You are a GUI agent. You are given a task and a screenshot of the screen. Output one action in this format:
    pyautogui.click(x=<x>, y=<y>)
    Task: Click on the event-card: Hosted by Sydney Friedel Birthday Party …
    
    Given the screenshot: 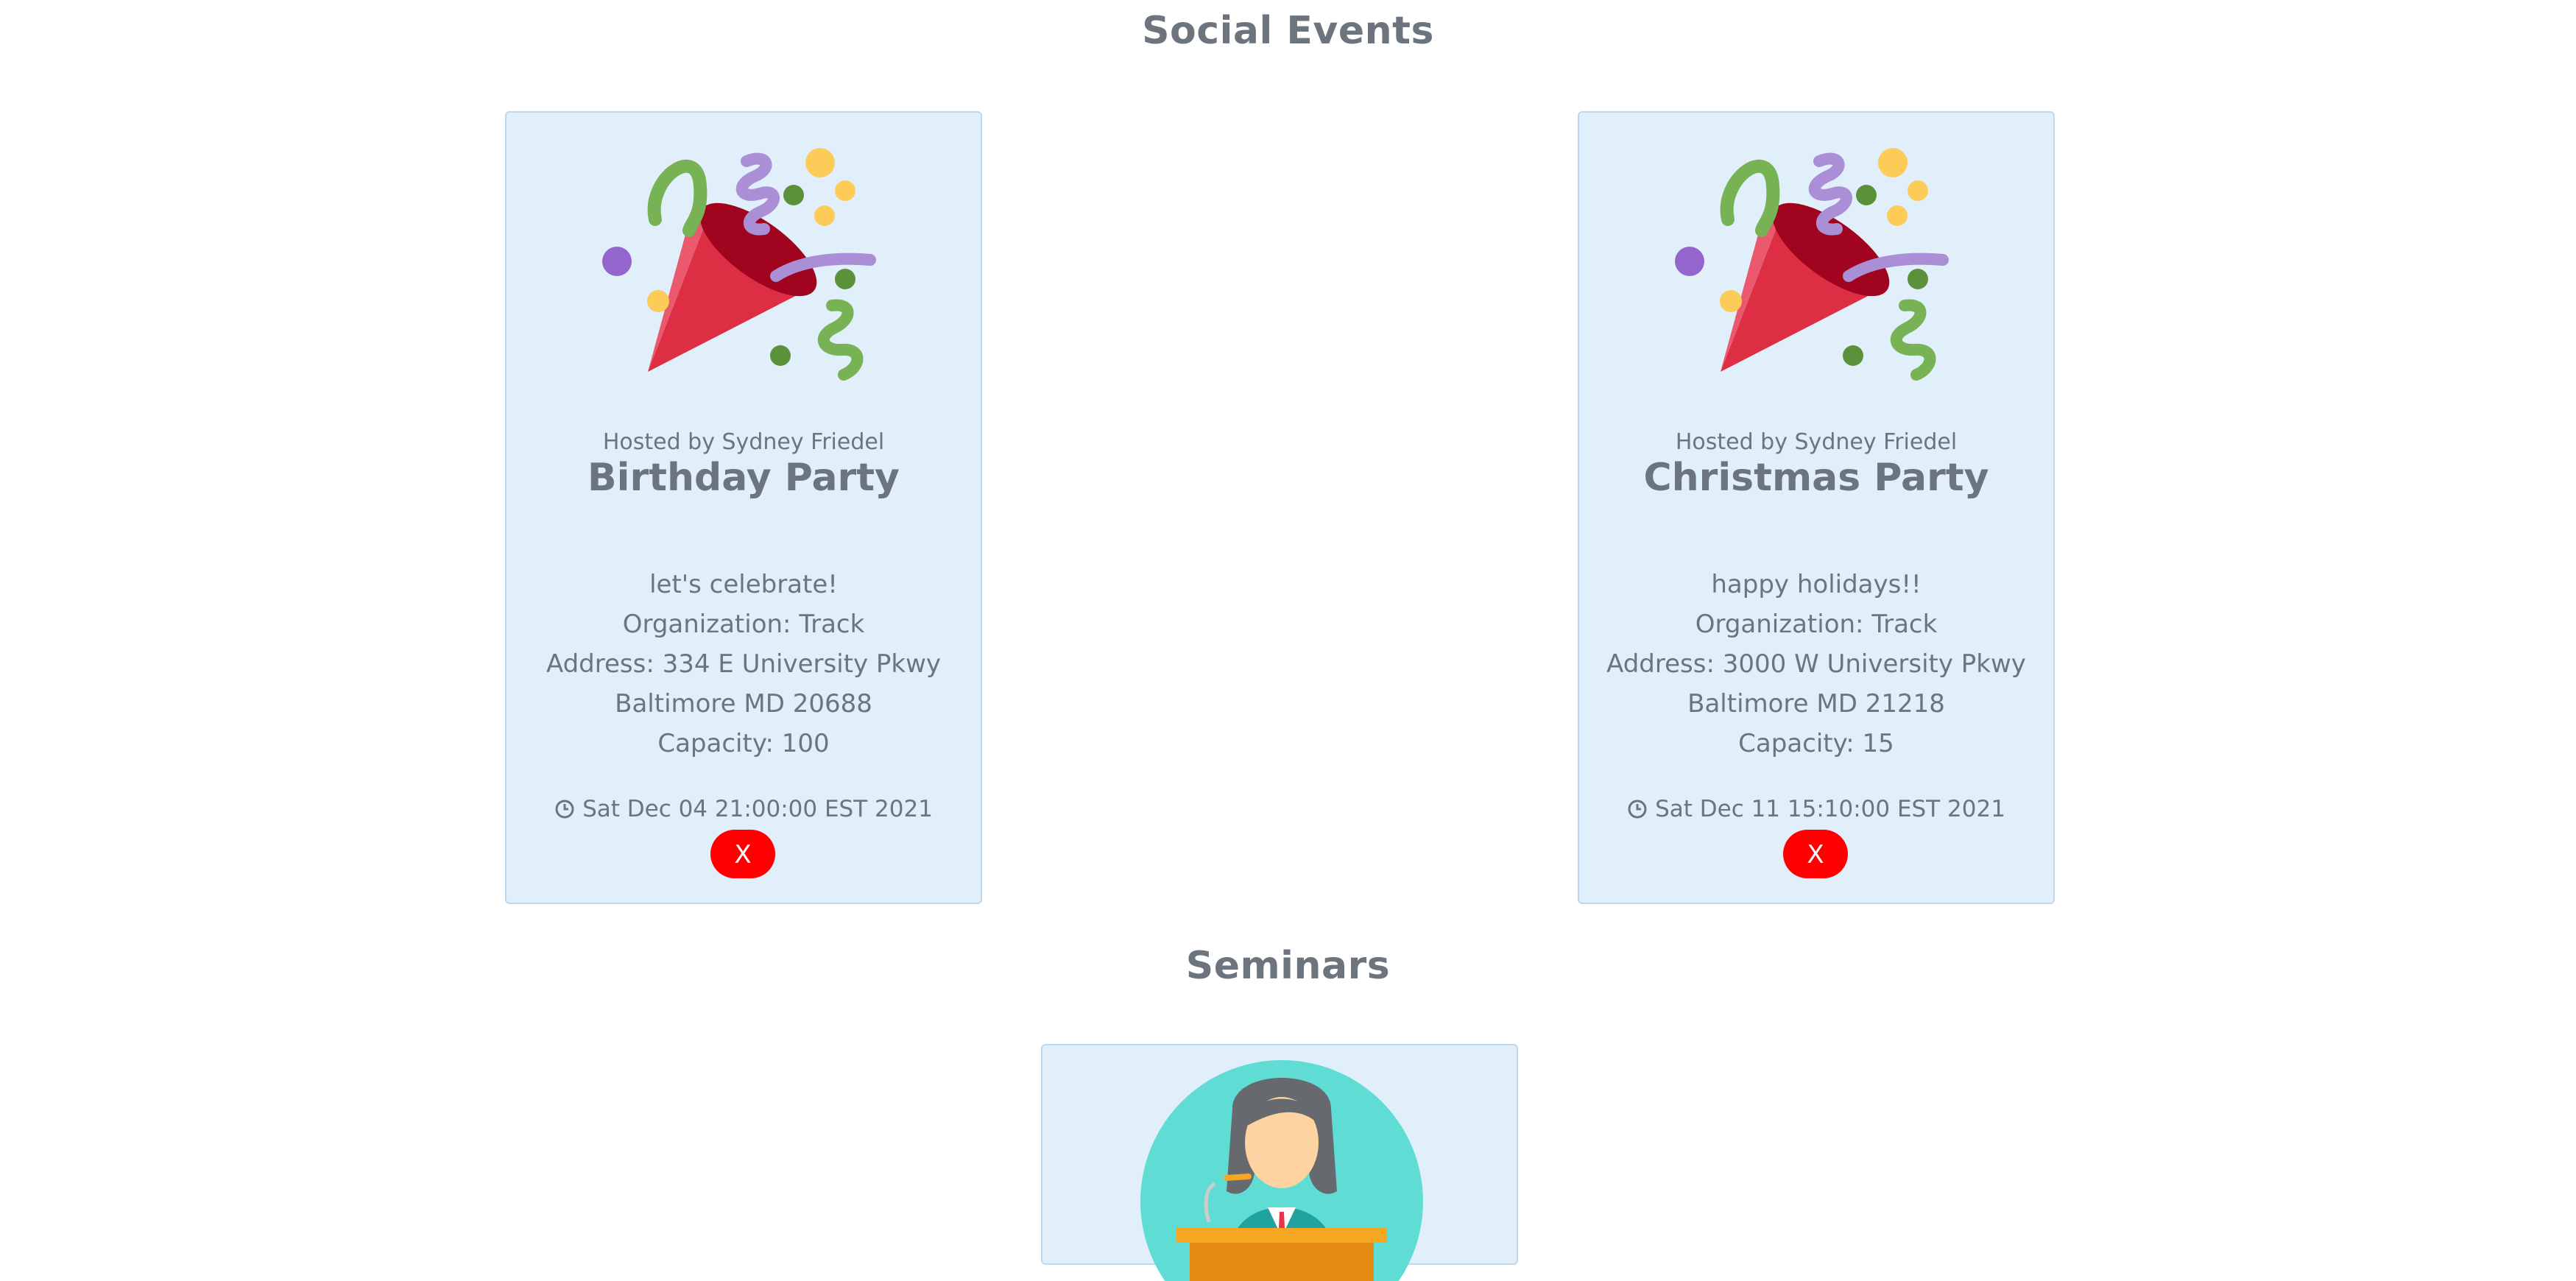 What is the action you would take?
    pyautogui.click(x=743, y=507)
    